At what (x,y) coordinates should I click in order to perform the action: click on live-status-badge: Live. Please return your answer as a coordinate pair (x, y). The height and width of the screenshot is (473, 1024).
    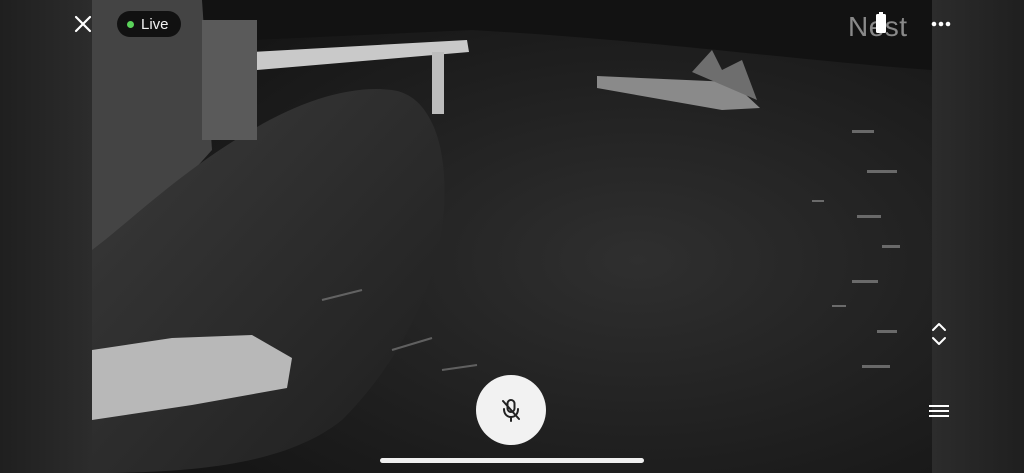
    Looking at the image, I should click on (149, 24).